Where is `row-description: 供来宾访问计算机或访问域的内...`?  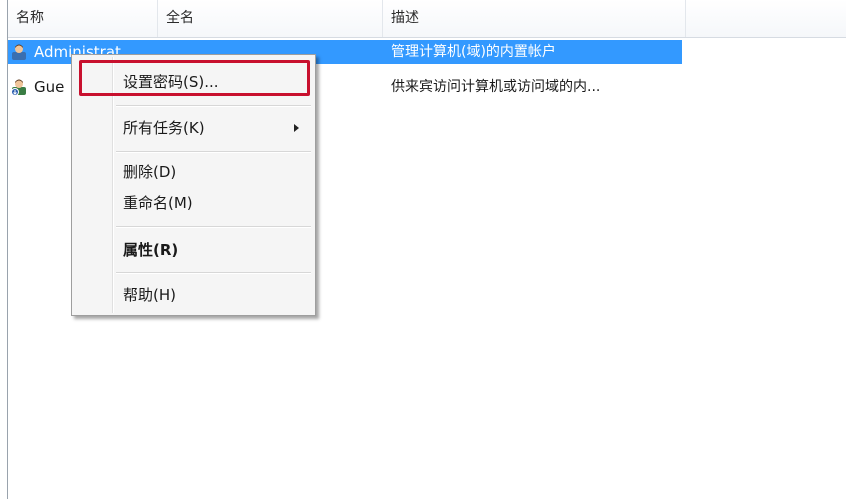 row-description: 供来宾访问计算机或访问域的内... is located at coordinates (496, 87).